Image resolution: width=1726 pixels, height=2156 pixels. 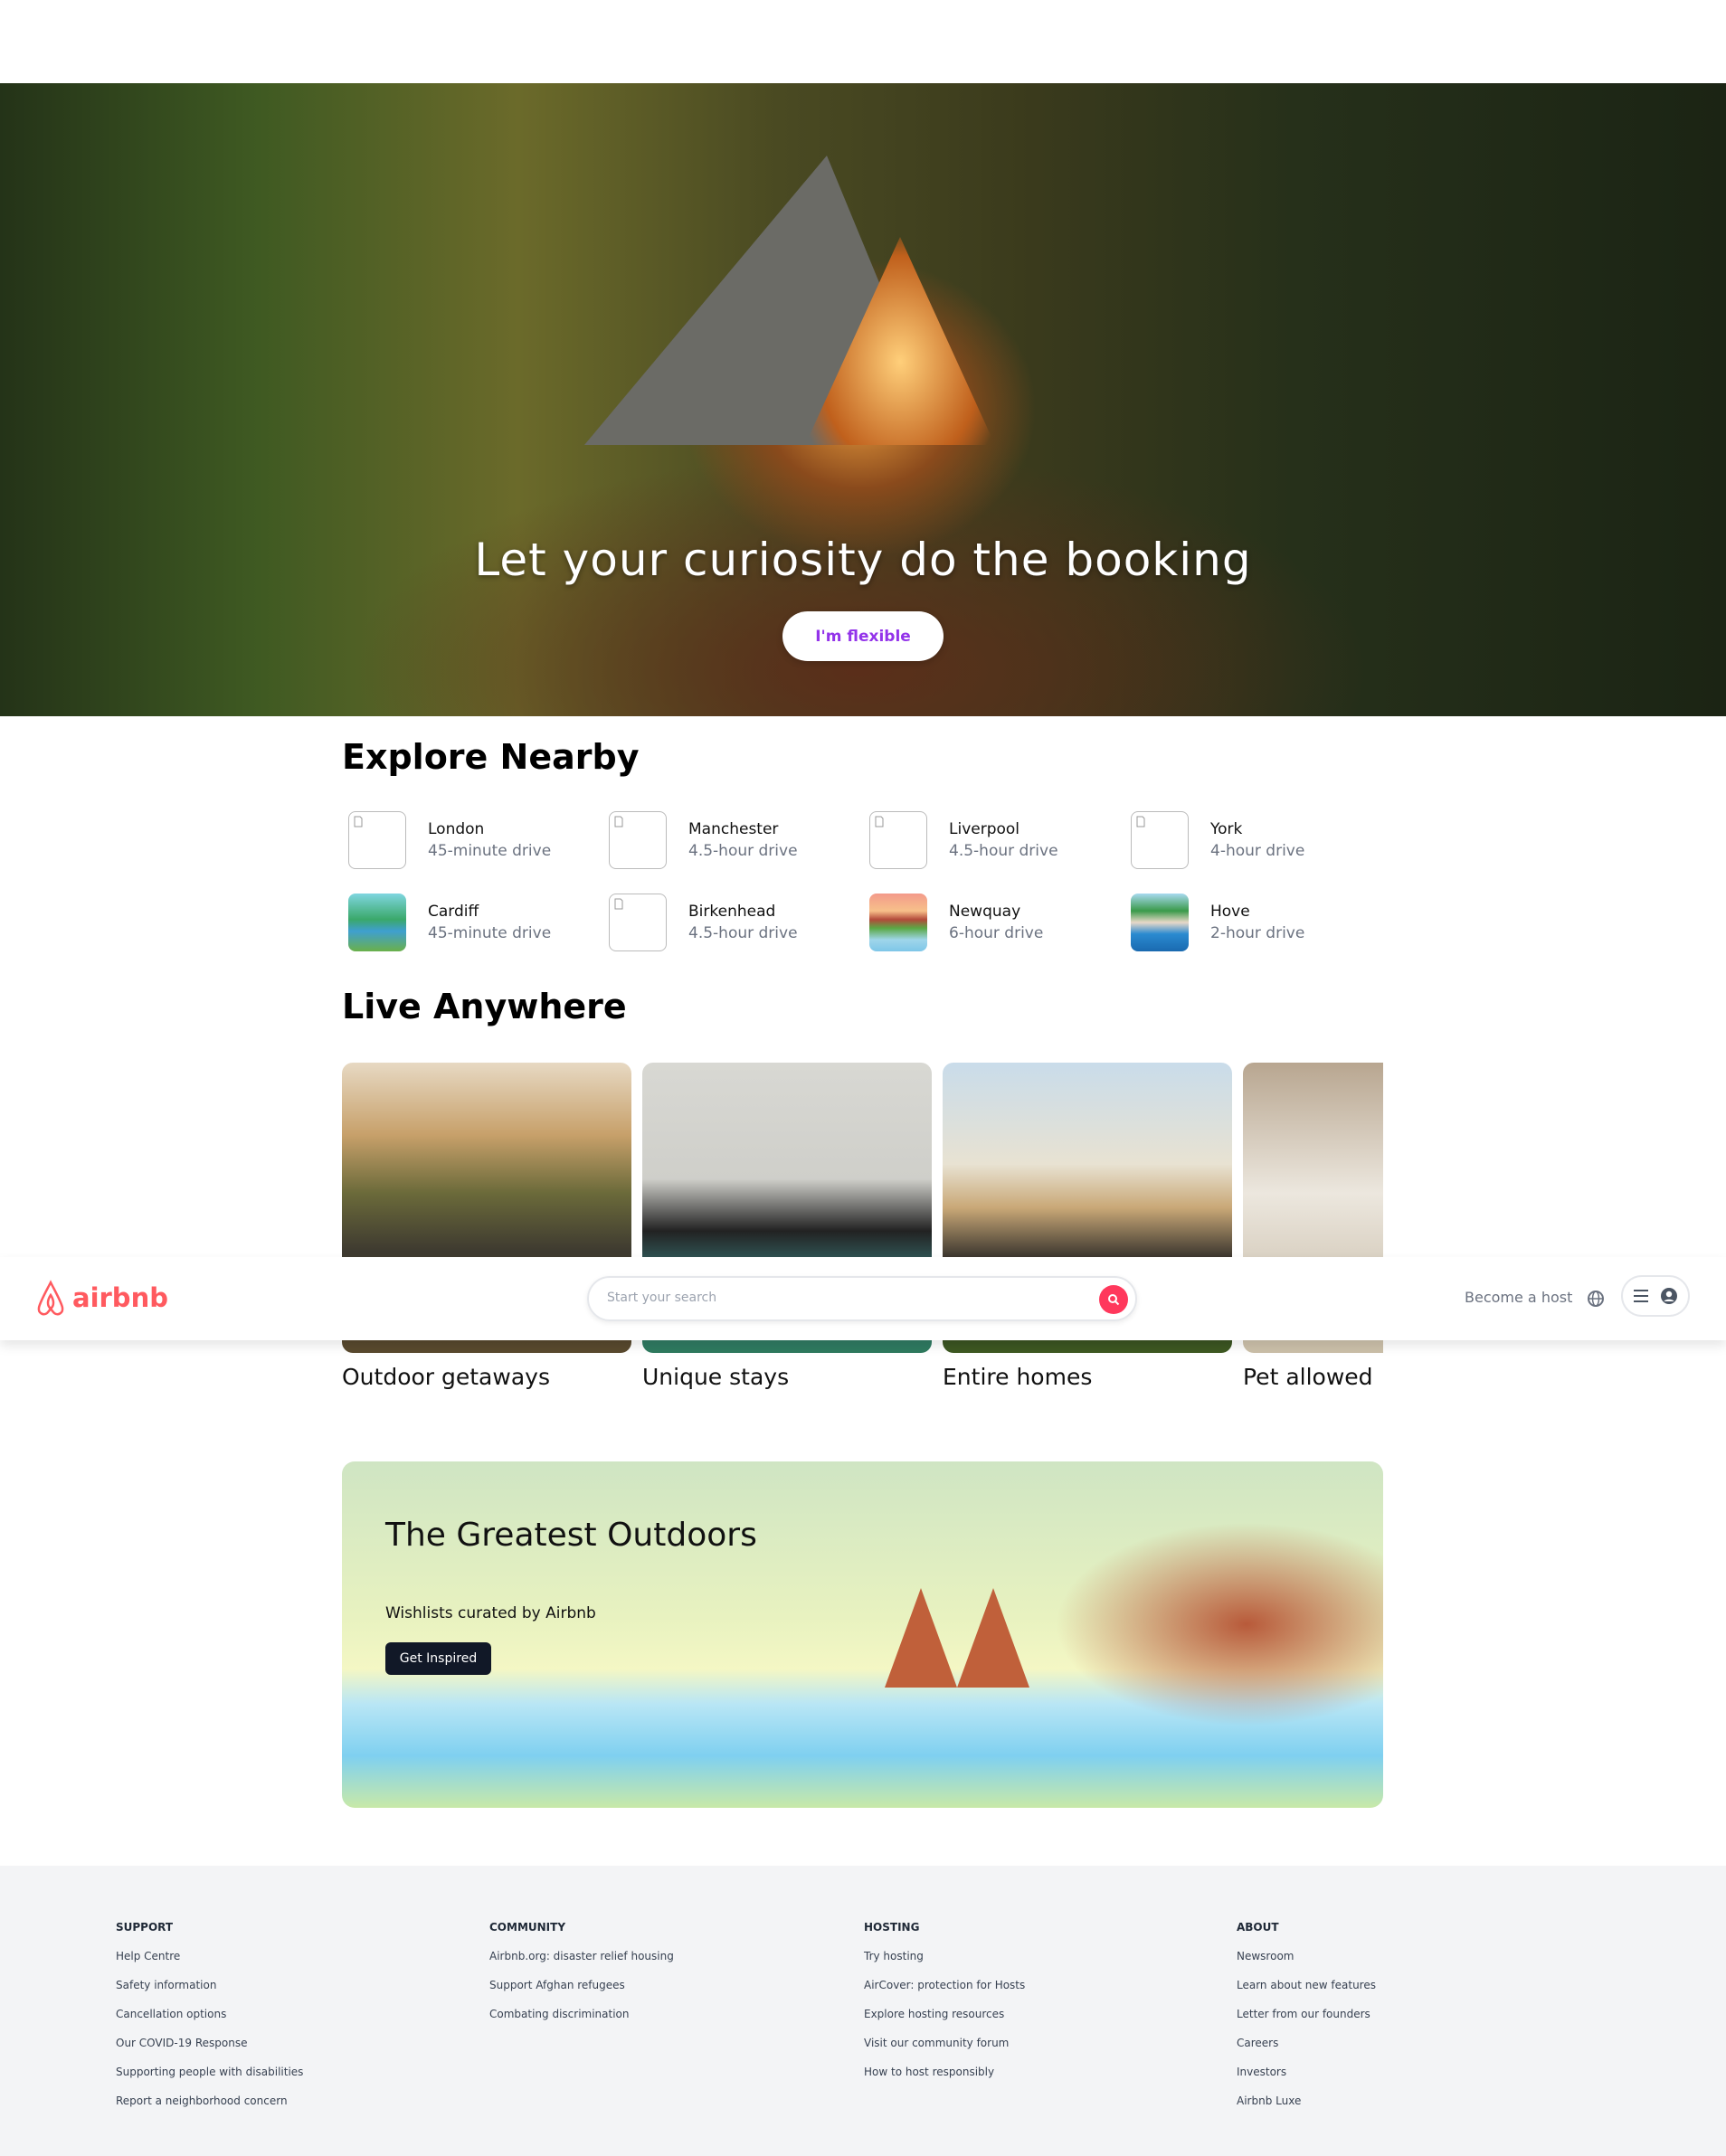 I want to click on banner-title: The Greatest Outdoors, so click(x=571, y=1535).